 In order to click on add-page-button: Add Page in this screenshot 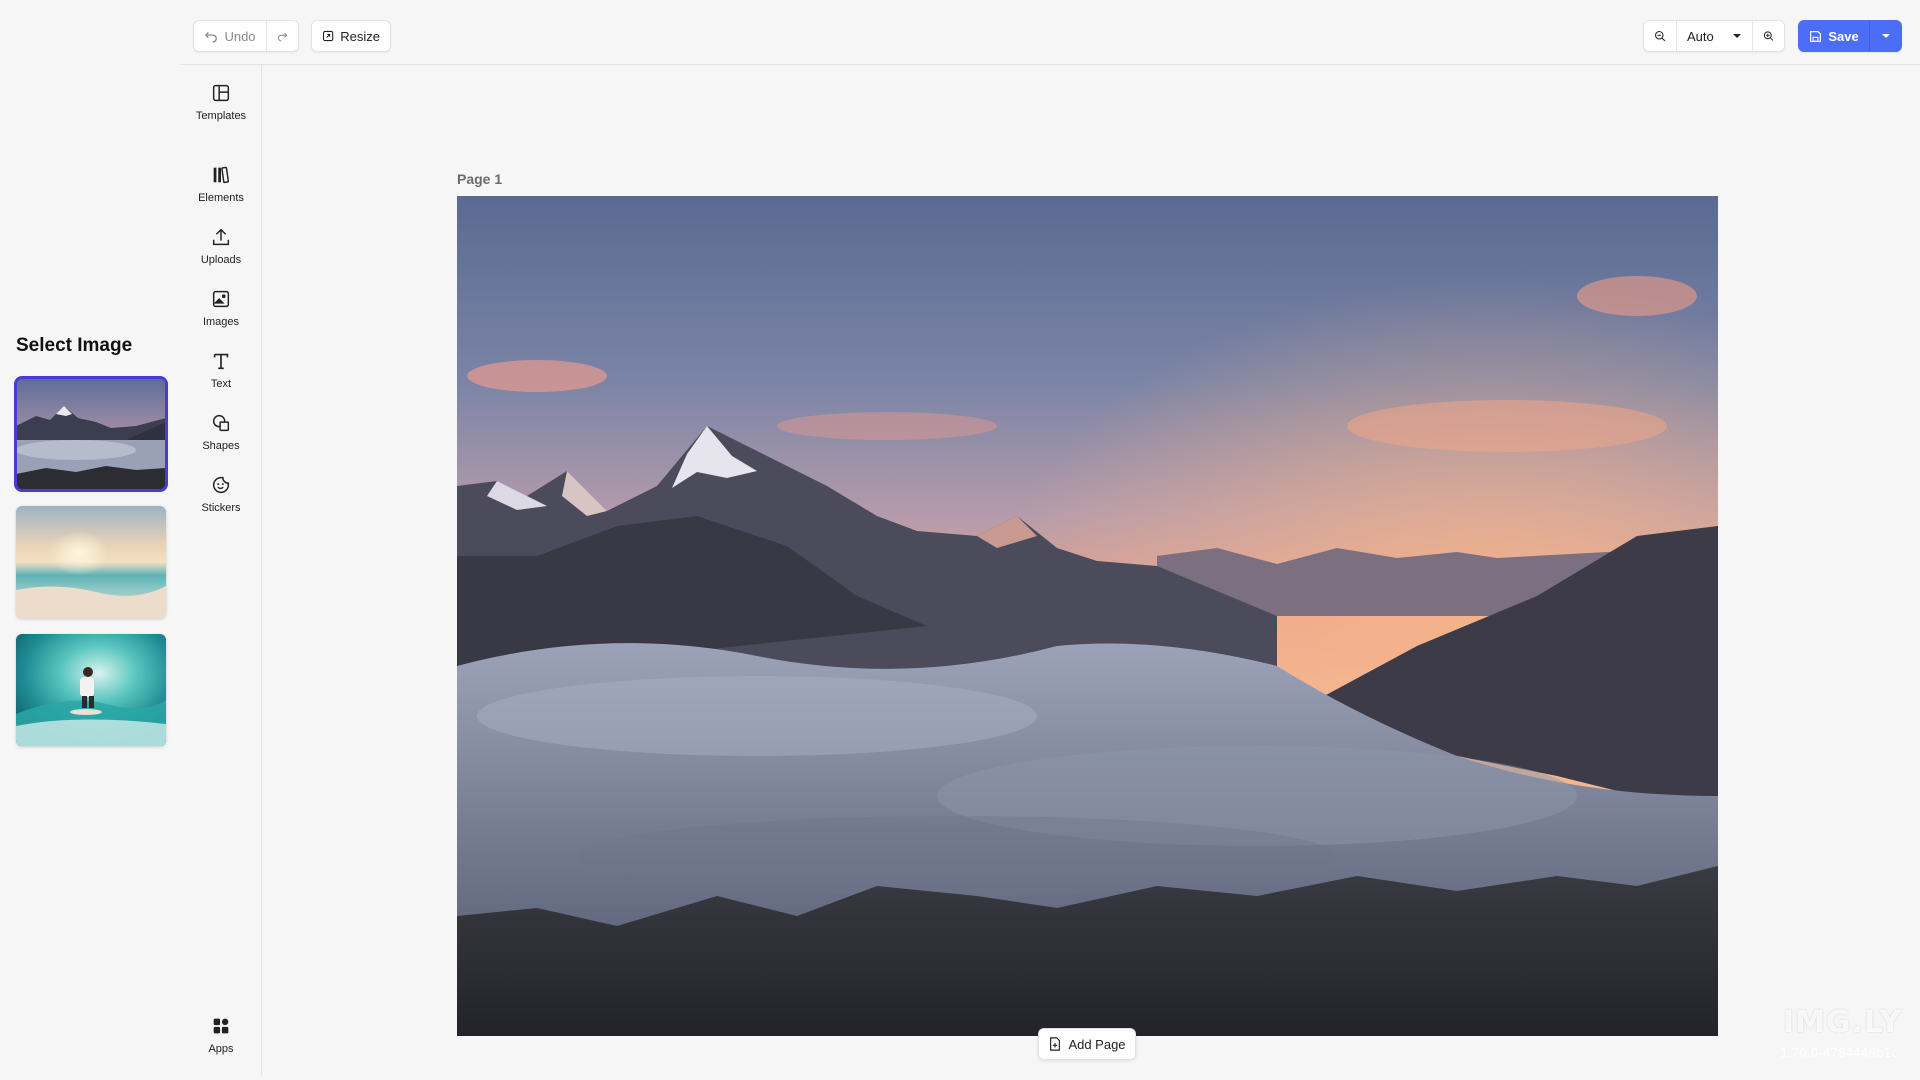, I will do `click(1087, 1044)`.